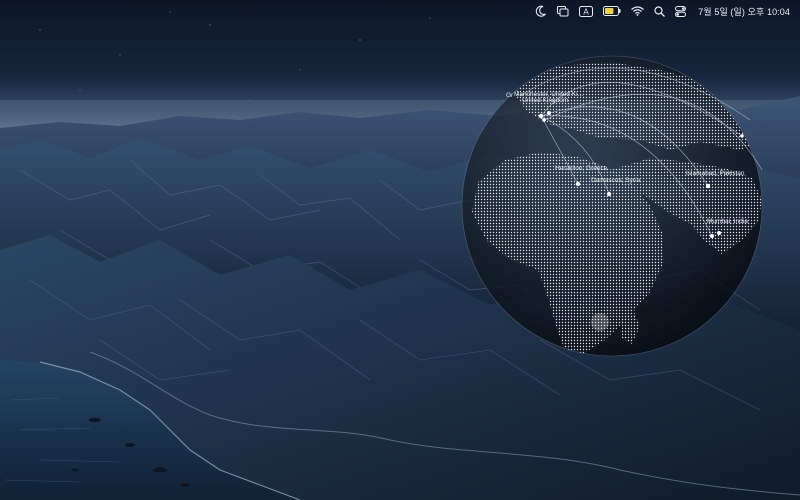  I want to click on input-source-icon: A, so click(586, 11).